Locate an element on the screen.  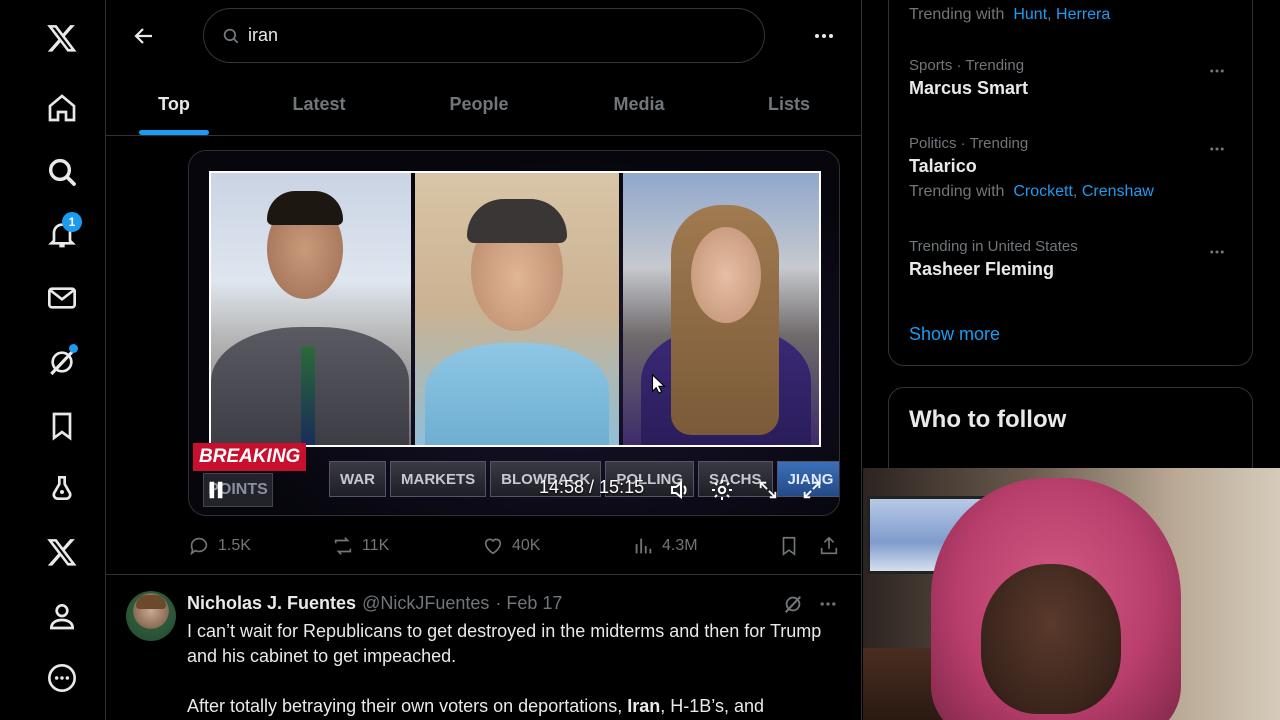
trend-link: Crenshaw is located at coordinates (1118, 191).